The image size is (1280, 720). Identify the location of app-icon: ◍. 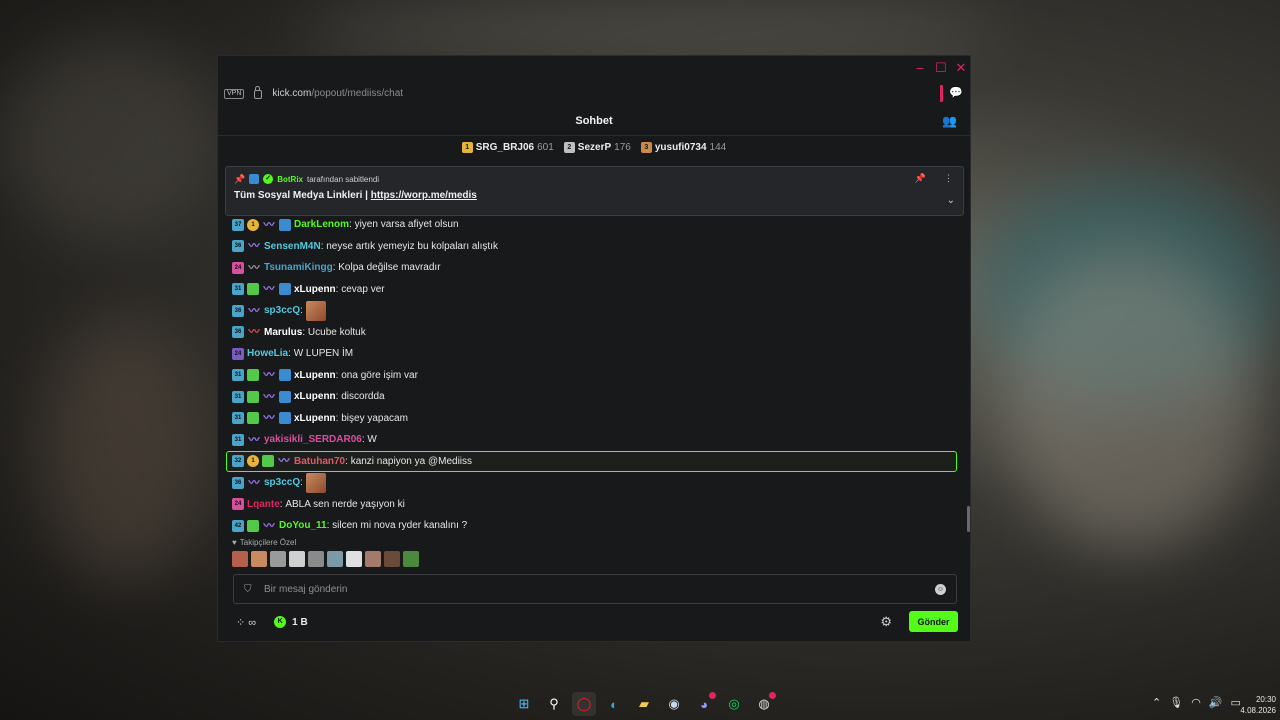
(764, 704).